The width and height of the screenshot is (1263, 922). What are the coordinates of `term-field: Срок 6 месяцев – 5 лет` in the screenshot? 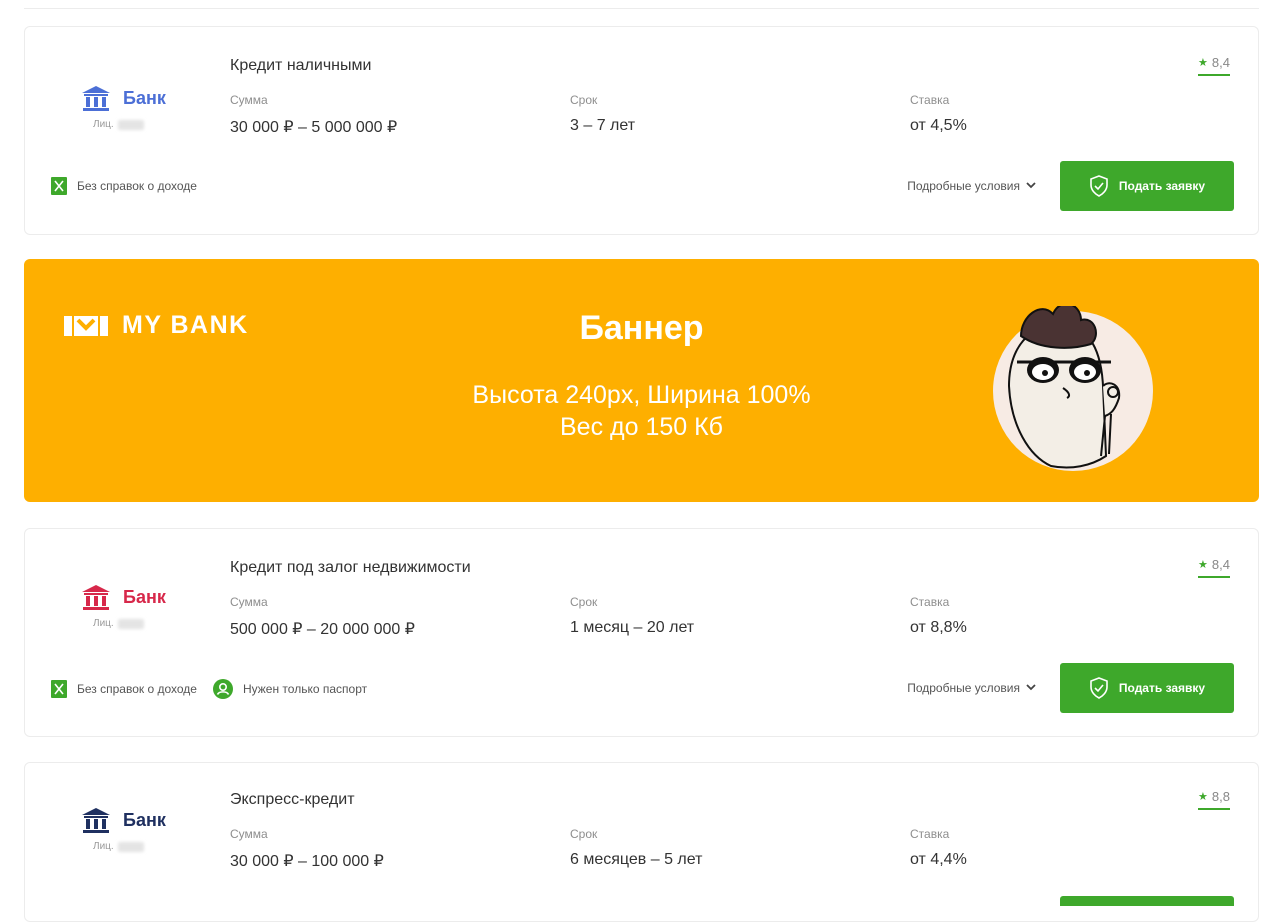 It's located at (636, 847).